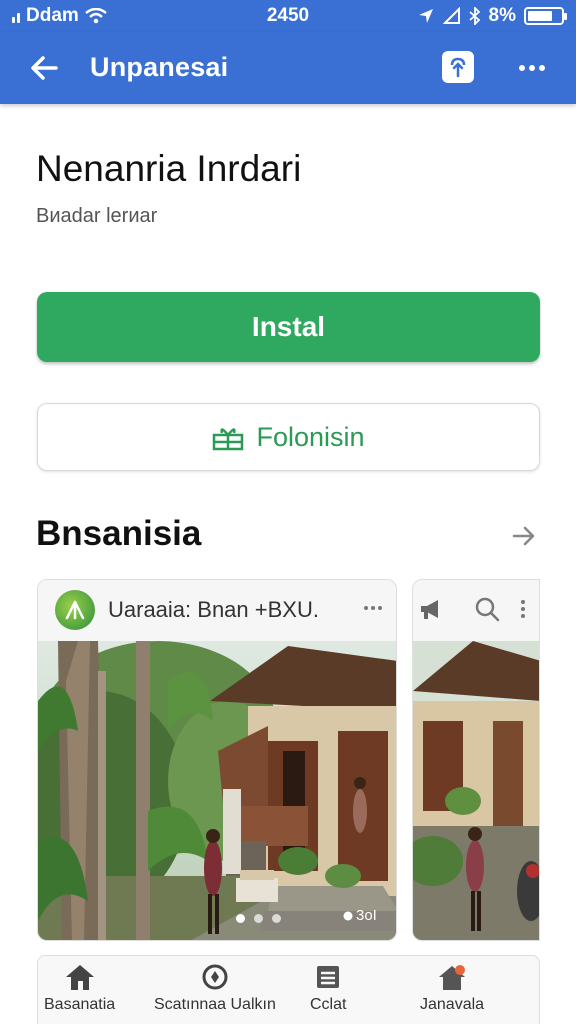  I want to click on image-counter: 3oI, so click(360, 915).